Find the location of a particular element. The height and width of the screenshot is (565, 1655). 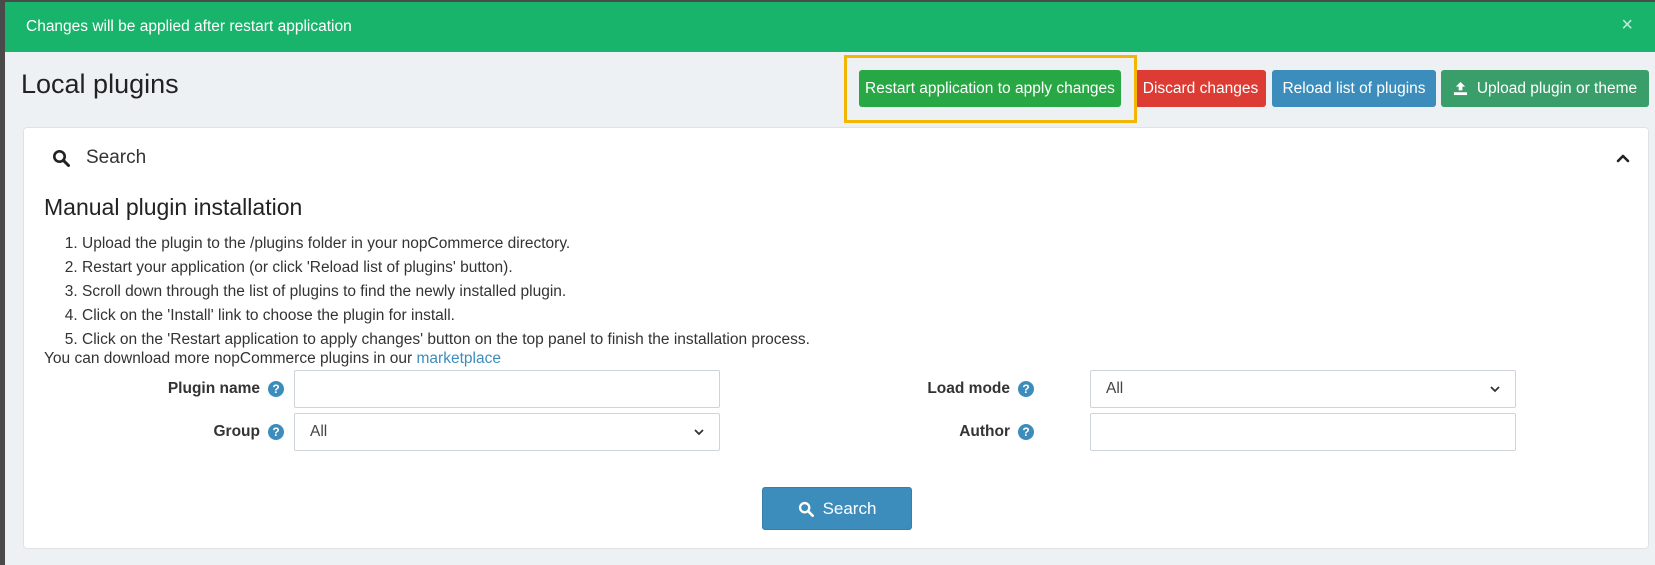

chevron-up-icon is located at coordinates (1623, 158).